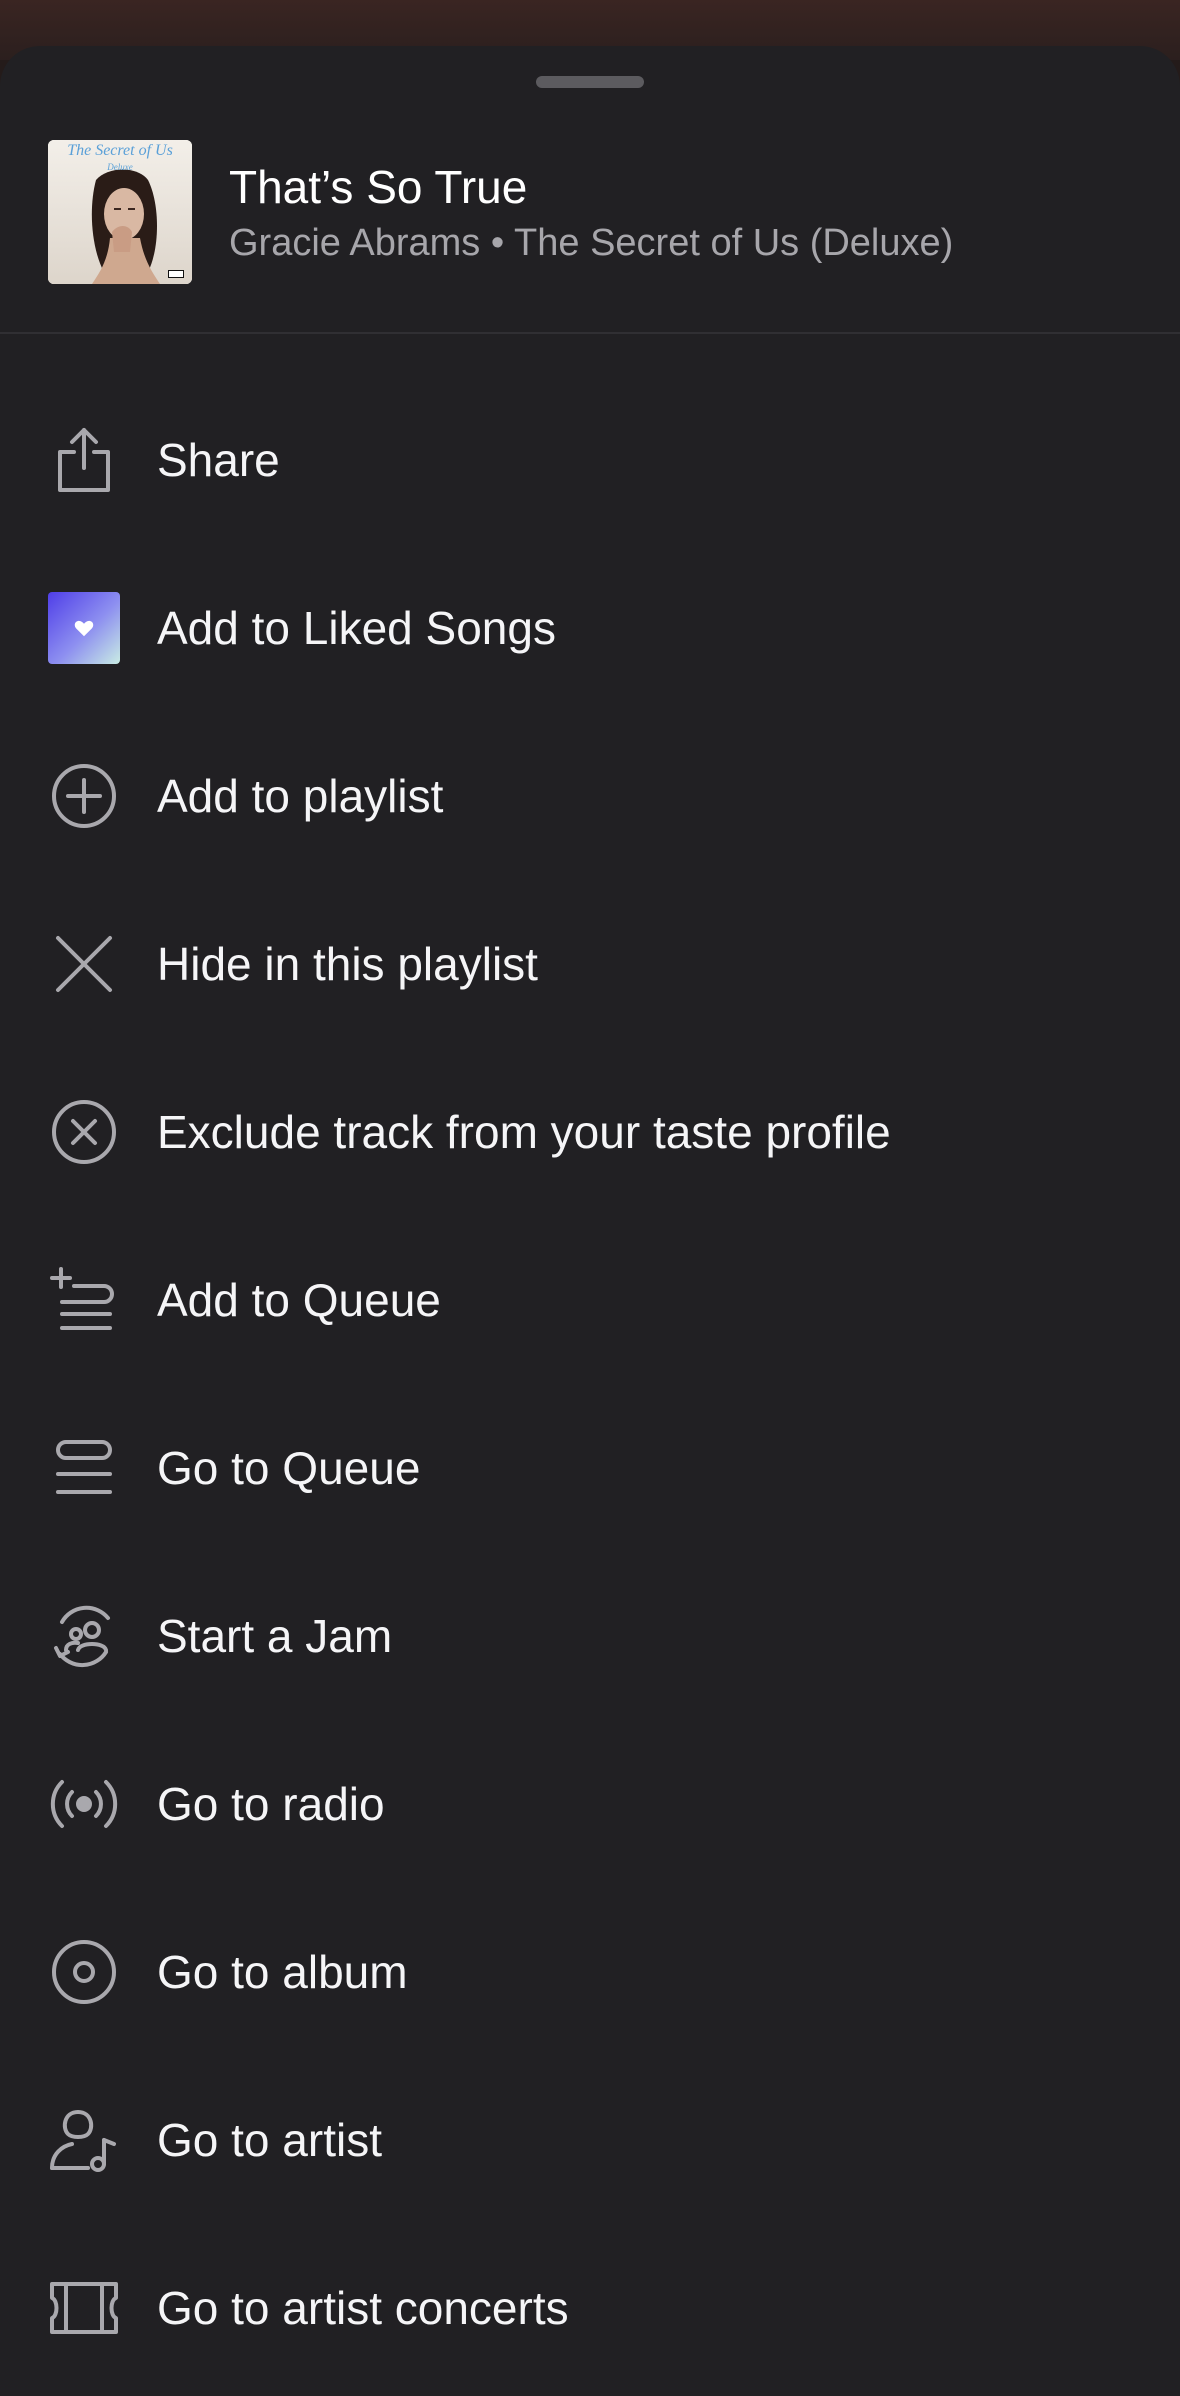 The width and height of the screenshot is (1180, 2396). What do you see at coordinates (275, 1636) in the screenshot?
I see `menu-label: Start a Jam` at bounding box center [275, 1636].